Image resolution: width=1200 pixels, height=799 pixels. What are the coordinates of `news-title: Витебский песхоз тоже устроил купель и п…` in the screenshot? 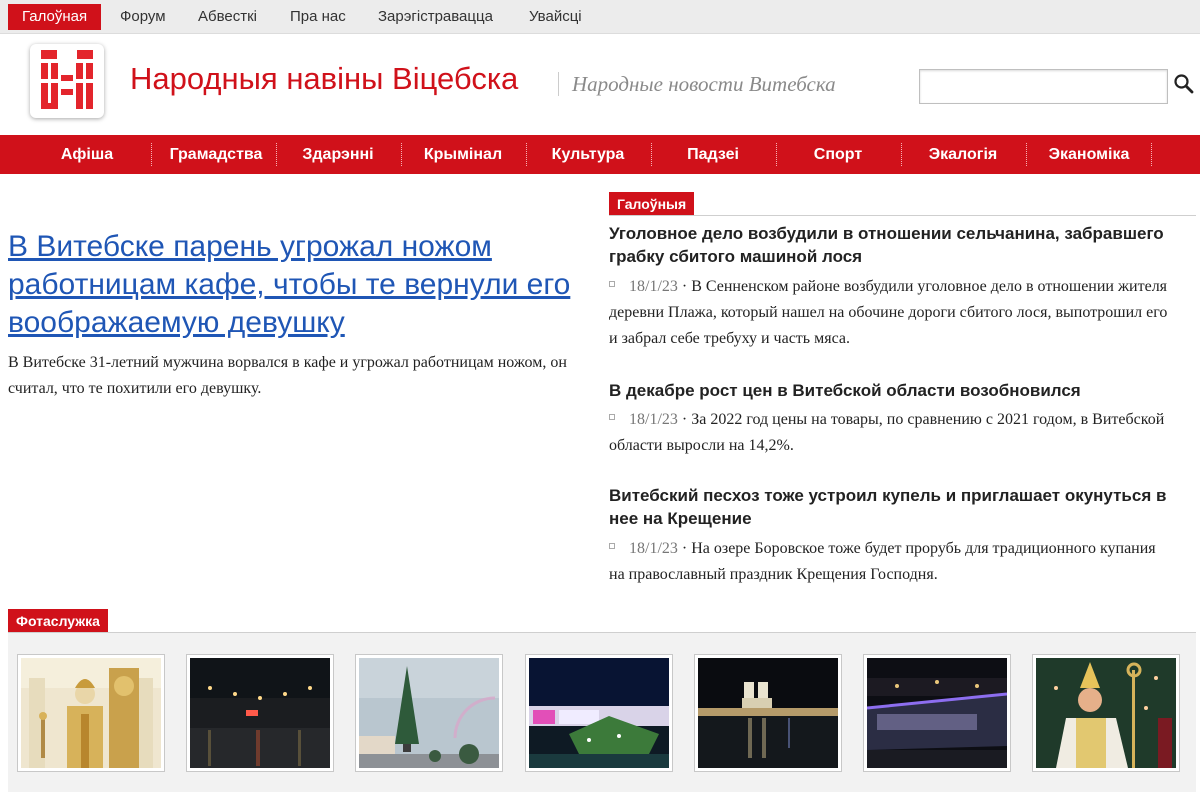 It's located at (889, 507).